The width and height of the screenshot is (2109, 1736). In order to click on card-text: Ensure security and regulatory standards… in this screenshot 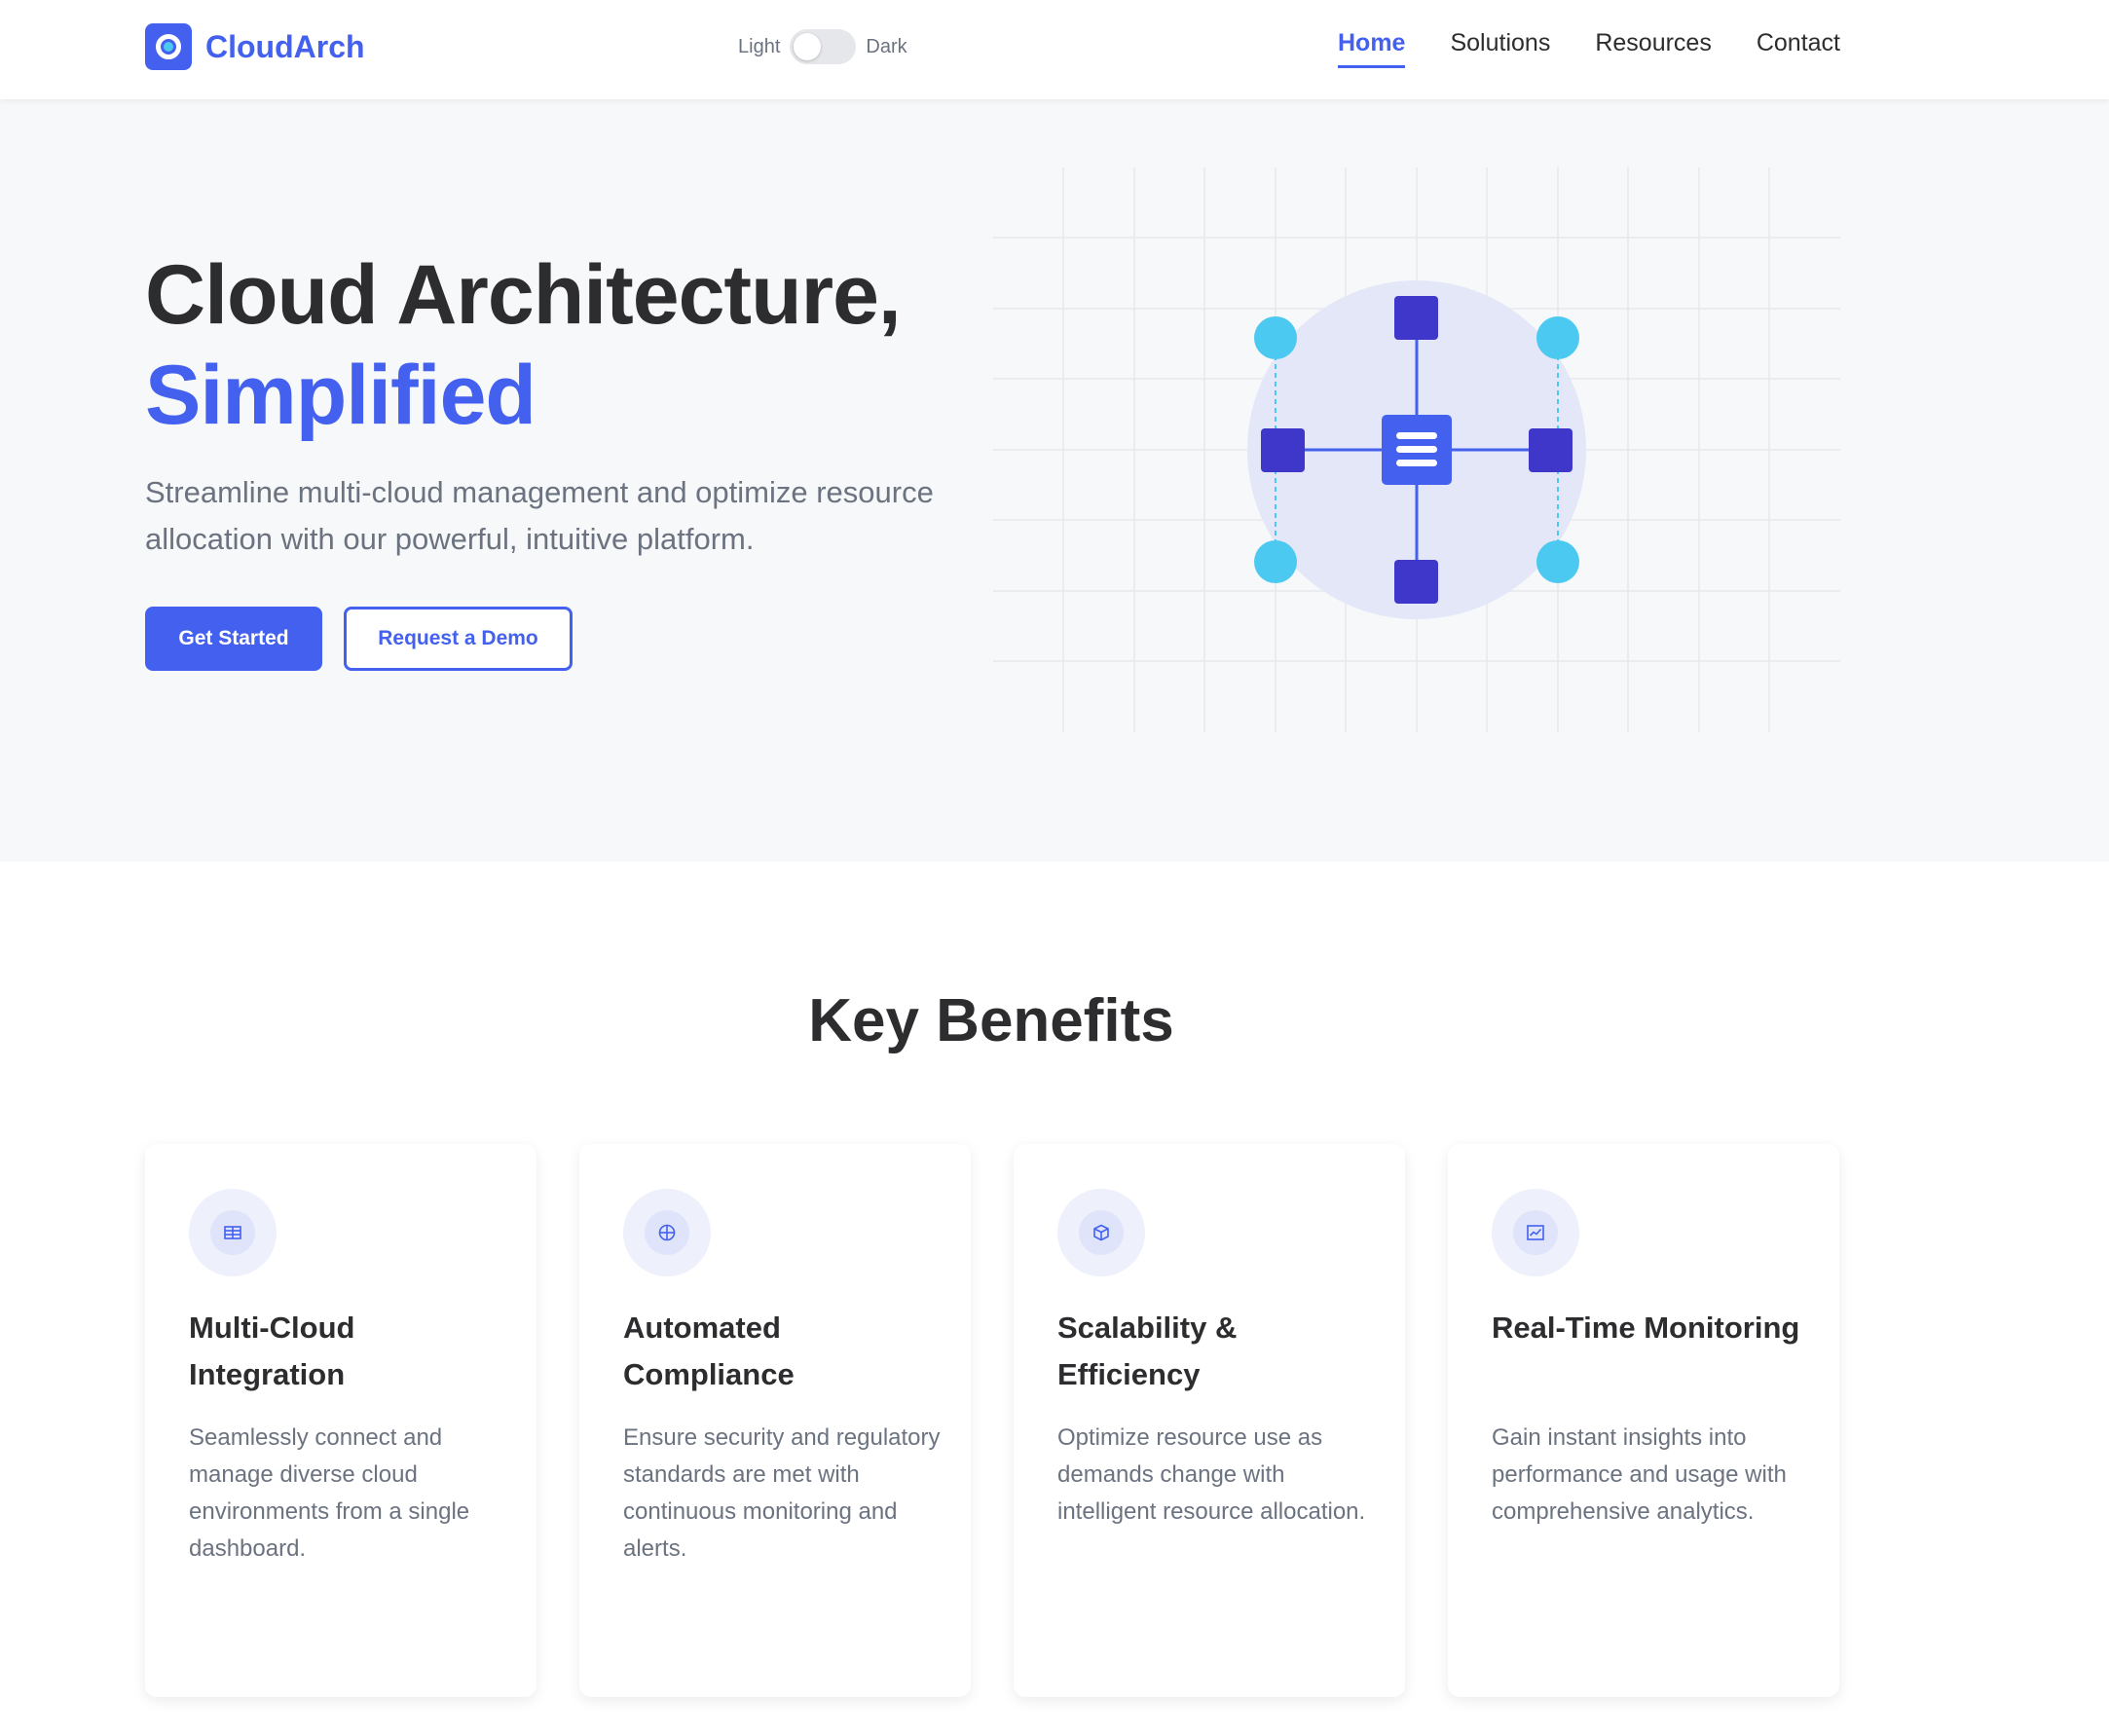, I will do `click(782, 1493)`.